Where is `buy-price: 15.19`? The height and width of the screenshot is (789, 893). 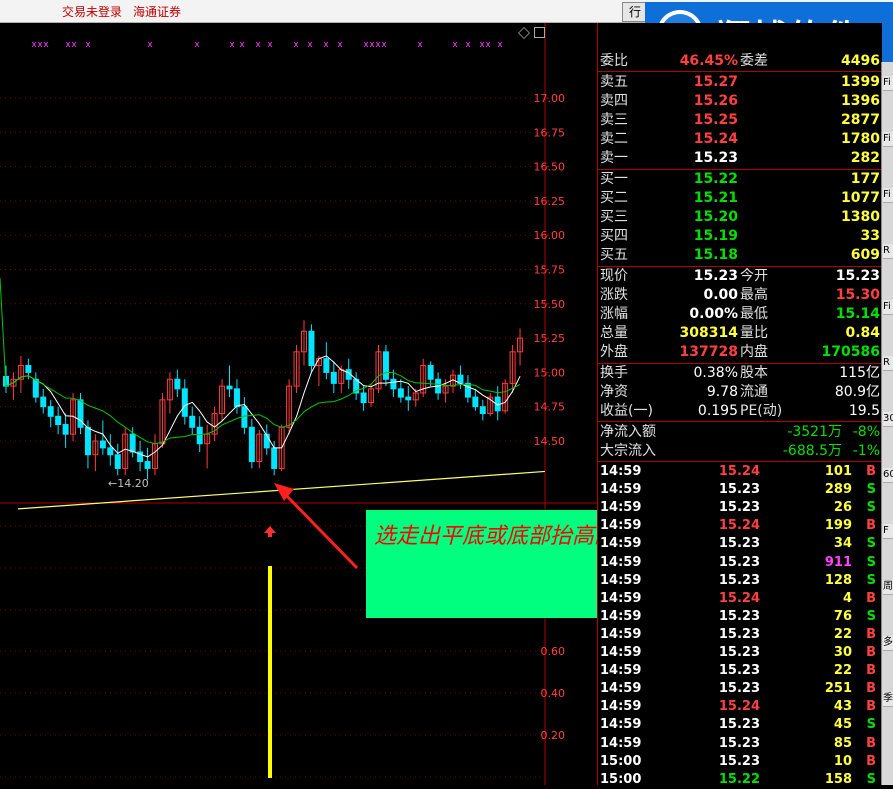
buy-price: 15.19 is located at coordinates (715, 236).